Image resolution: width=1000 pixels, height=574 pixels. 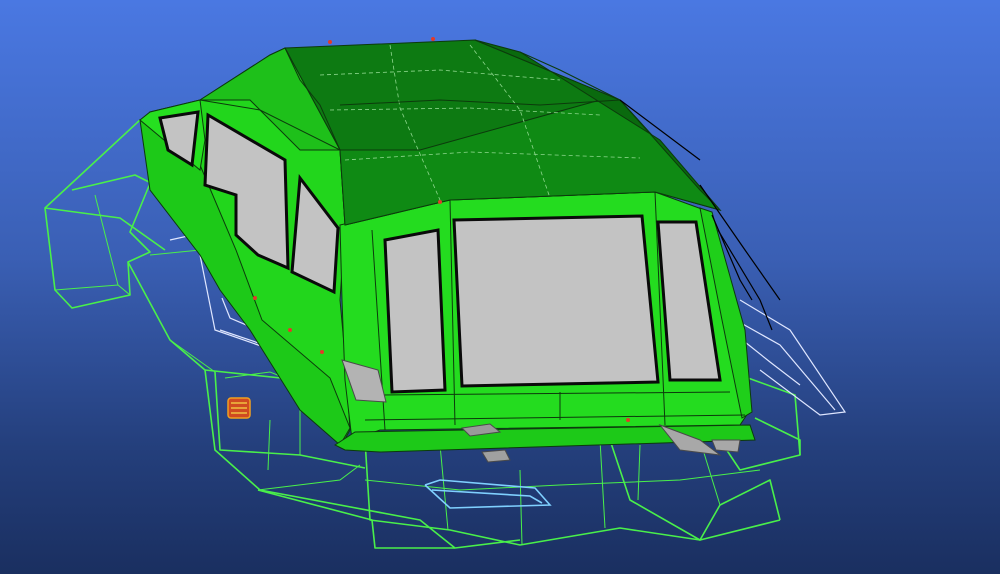 I want to click on side-marker-lamp, so click(x=239, y=408).